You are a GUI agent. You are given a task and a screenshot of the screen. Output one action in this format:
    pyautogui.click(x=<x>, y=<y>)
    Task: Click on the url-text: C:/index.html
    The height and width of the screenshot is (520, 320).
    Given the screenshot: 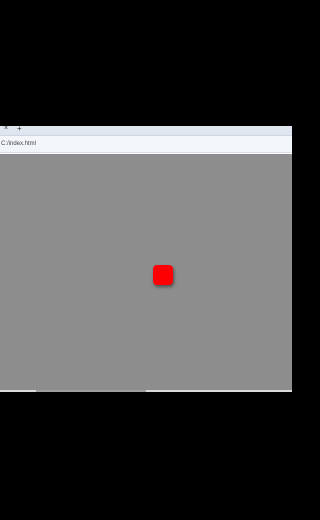 What is the action you would take?
    pyautogui.click(x=18, y=144)
    